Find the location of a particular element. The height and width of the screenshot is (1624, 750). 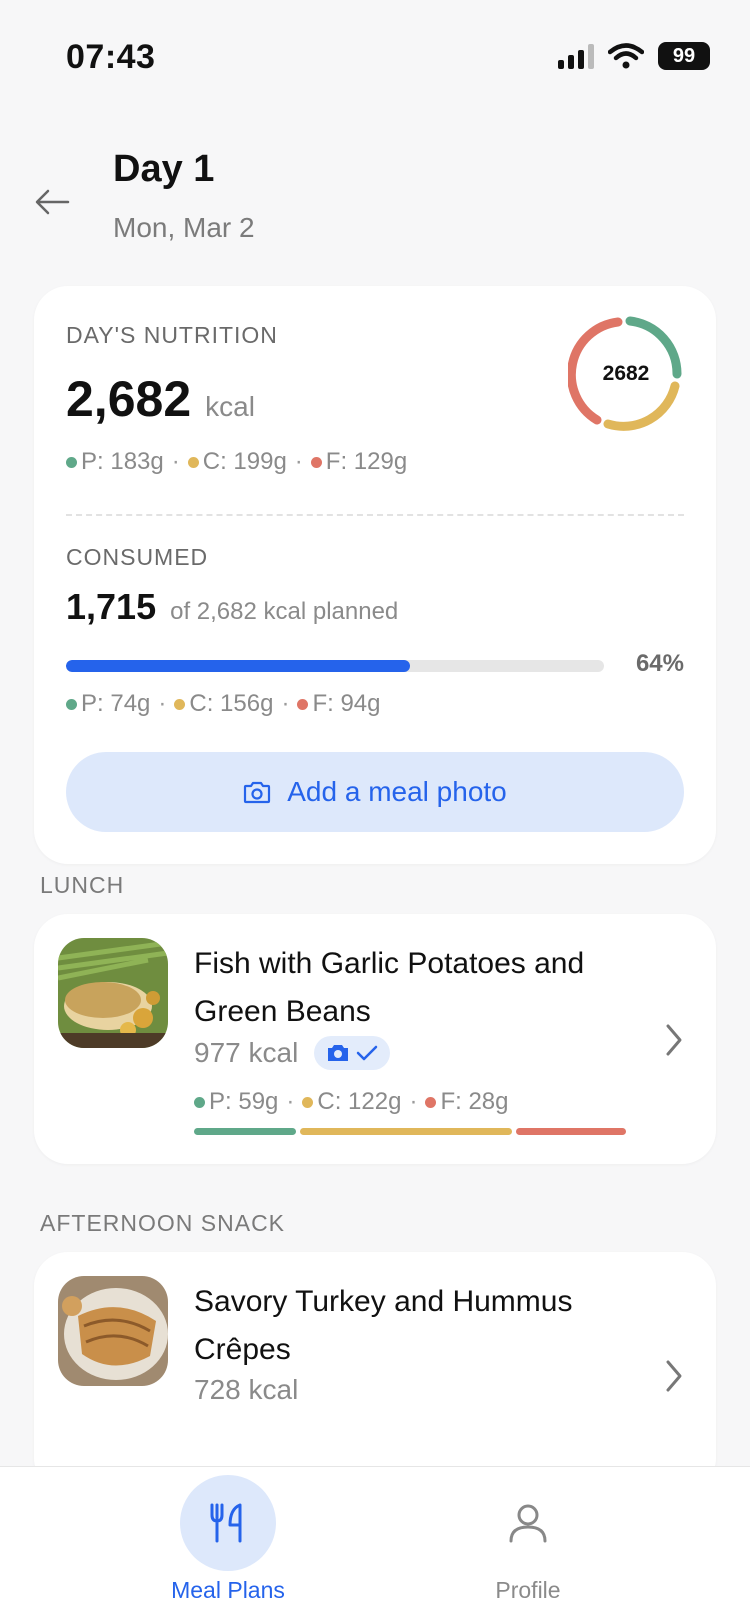

progress-percent: 64% is located at coordinates (659, 663).